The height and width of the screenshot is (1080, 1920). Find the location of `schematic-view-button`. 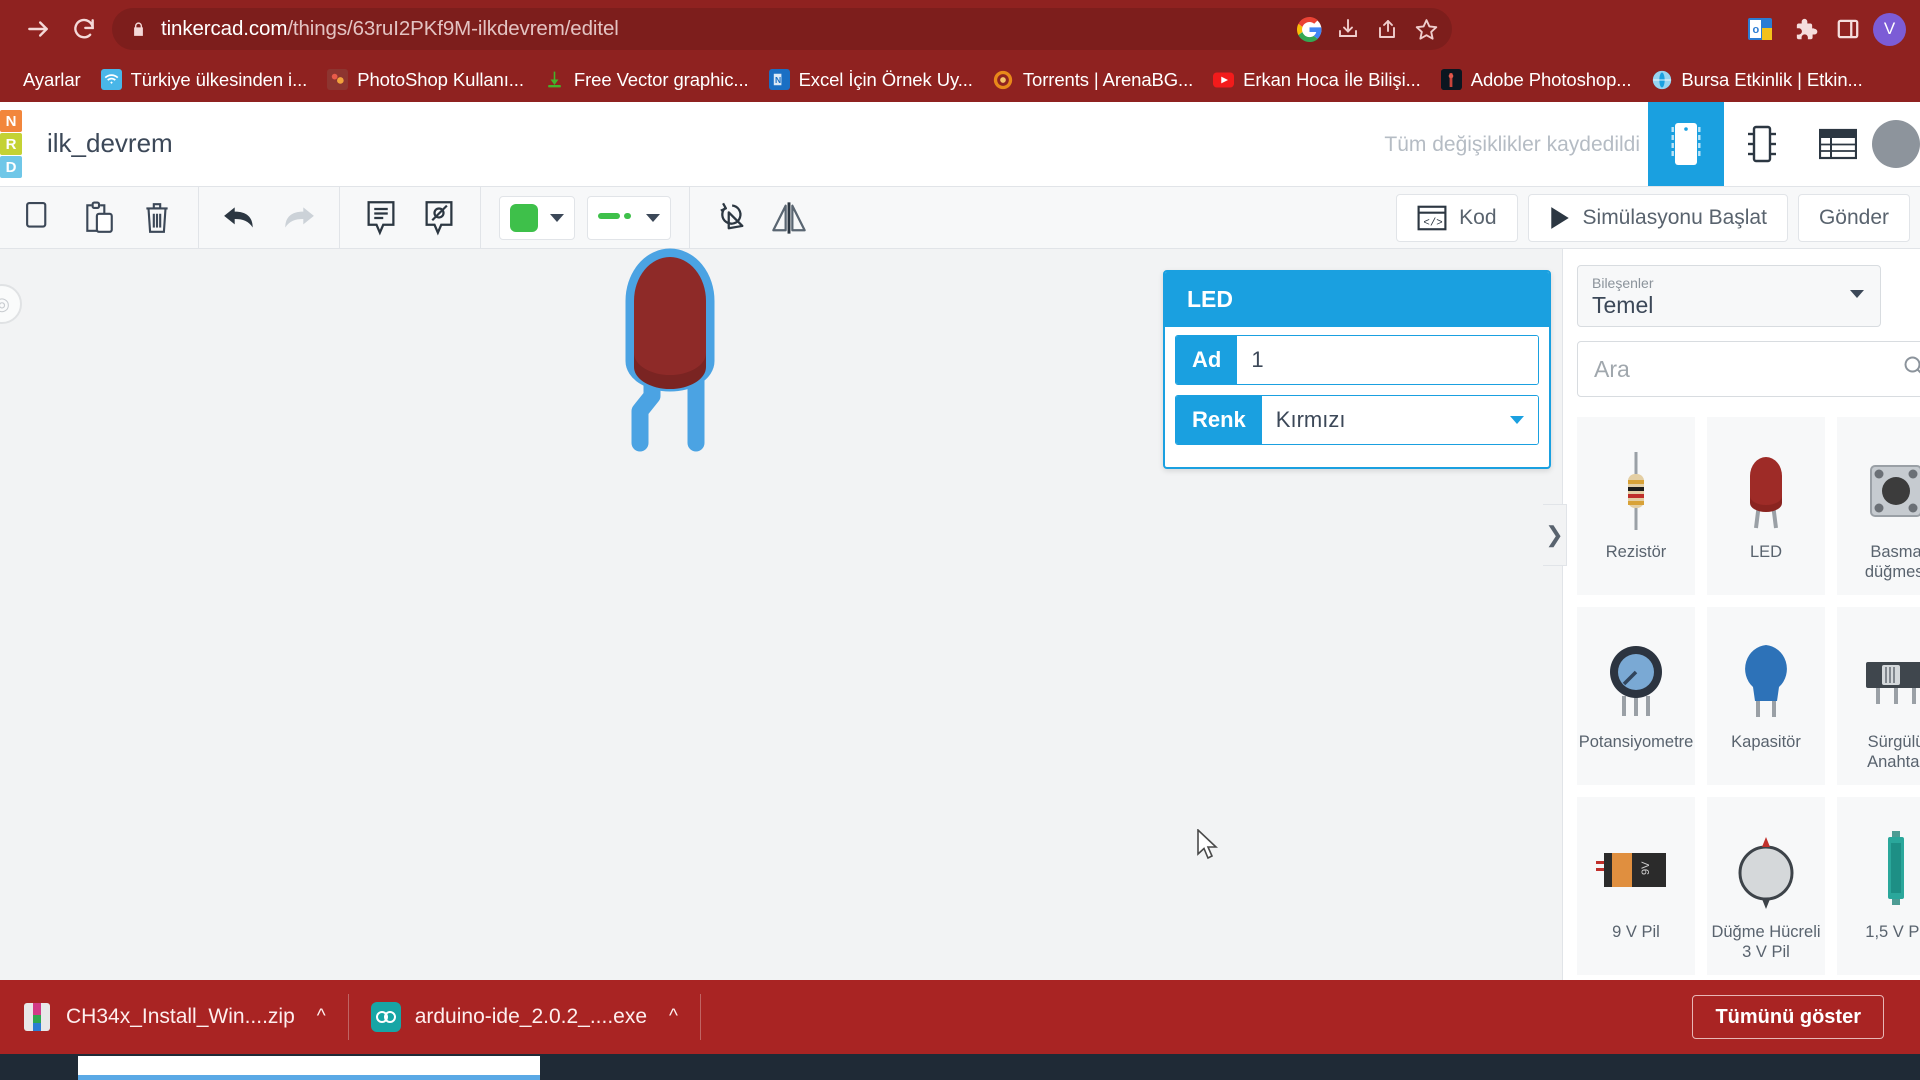

schematic-view-button is located at coordinates (1762, 144).